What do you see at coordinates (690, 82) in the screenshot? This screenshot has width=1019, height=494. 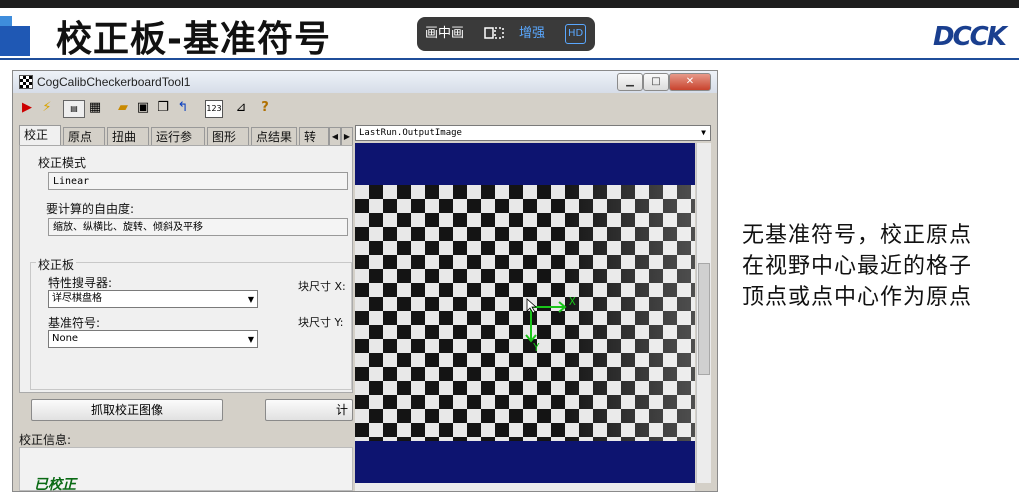 I see `close-button: ✕` at bounding box center [690, 82].